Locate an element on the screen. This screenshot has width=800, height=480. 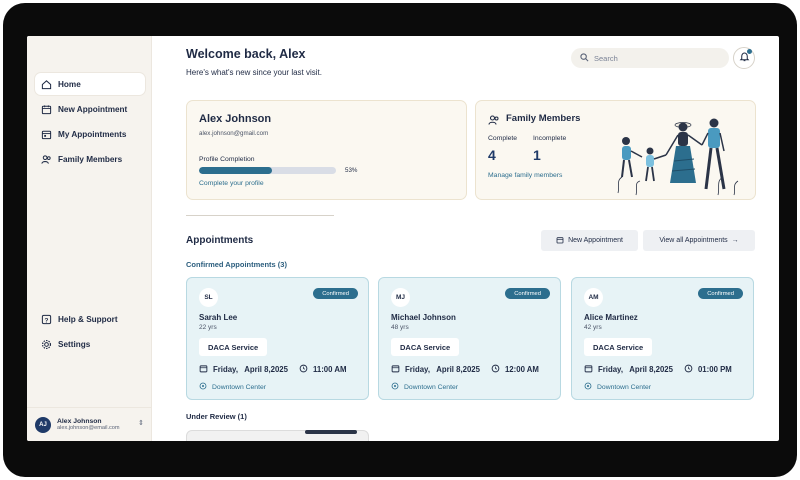
notifications-button is located at coordinates (744, 58).